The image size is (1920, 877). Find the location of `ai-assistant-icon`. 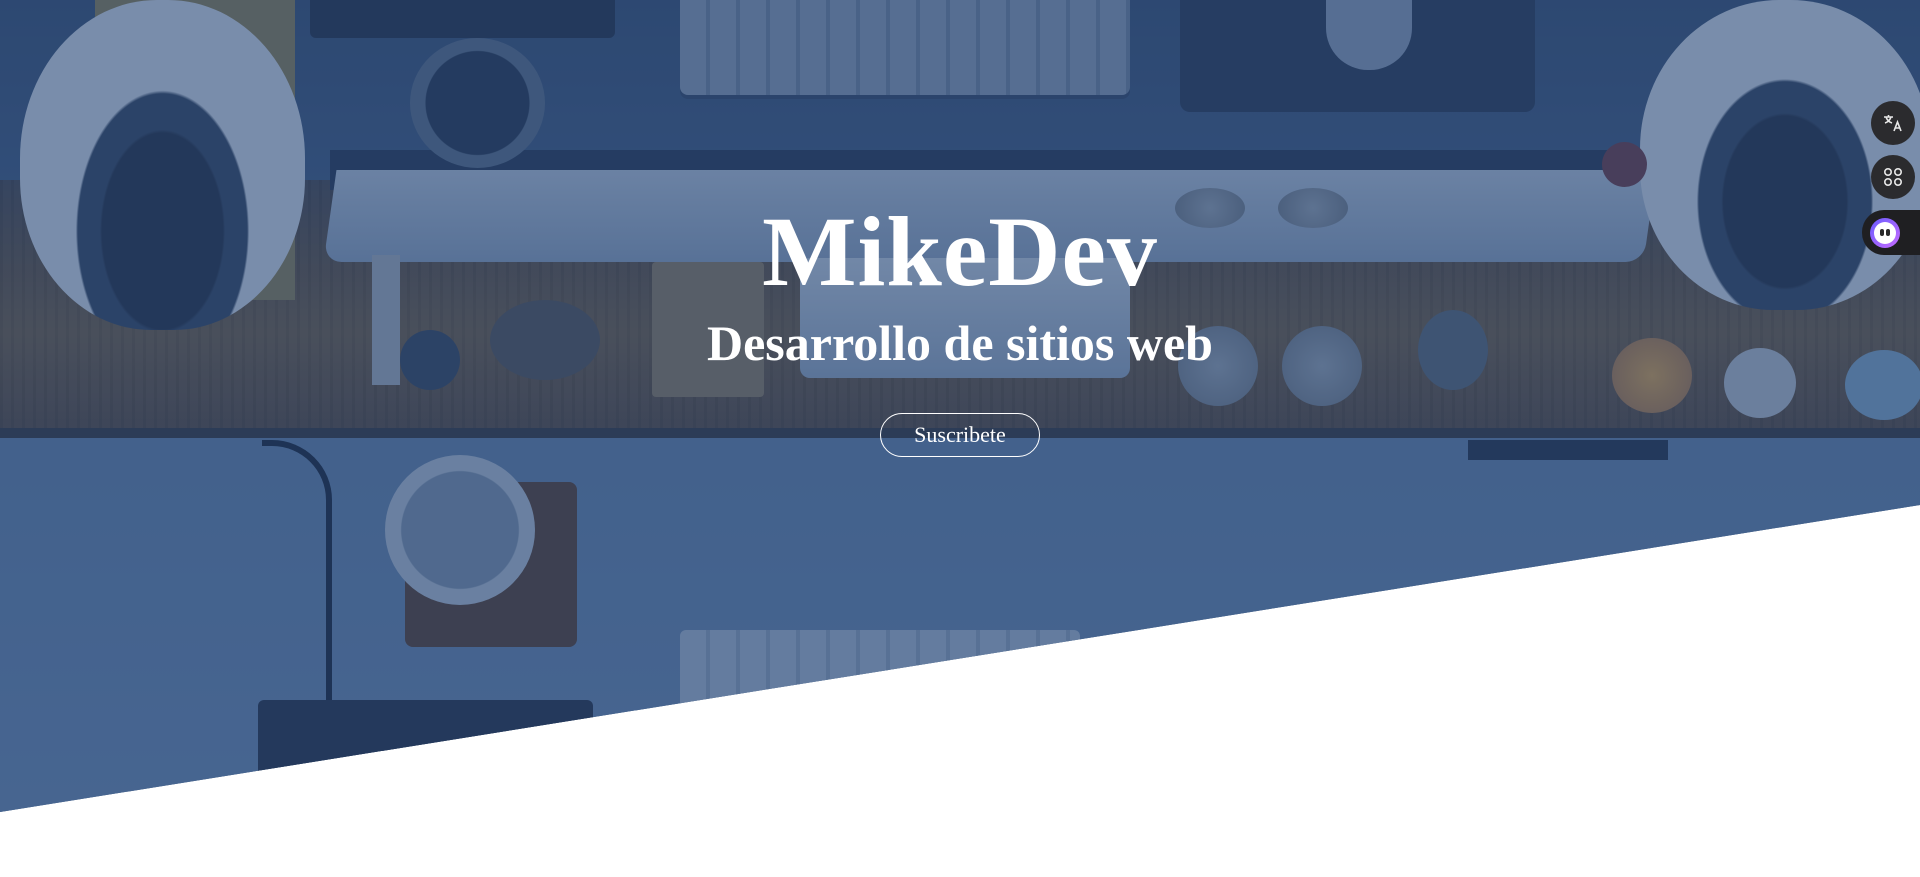

ai-assistant-icon is located at coordinates (1885, 232).